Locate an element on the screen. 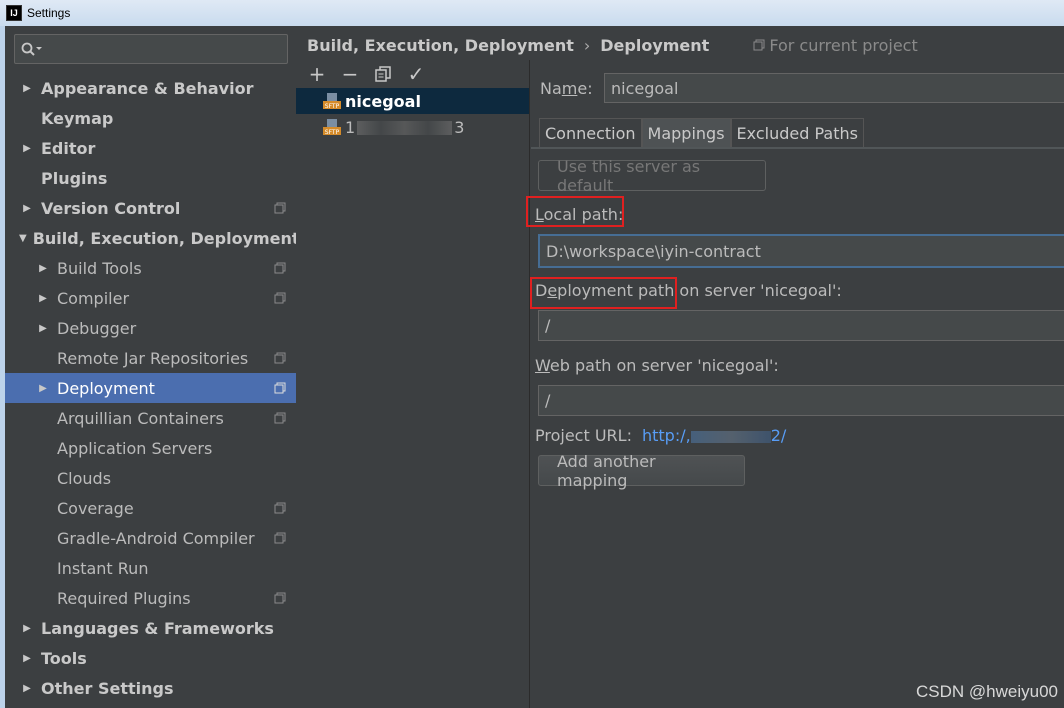  remove-server-button: − is located at coordinates (350, 74).